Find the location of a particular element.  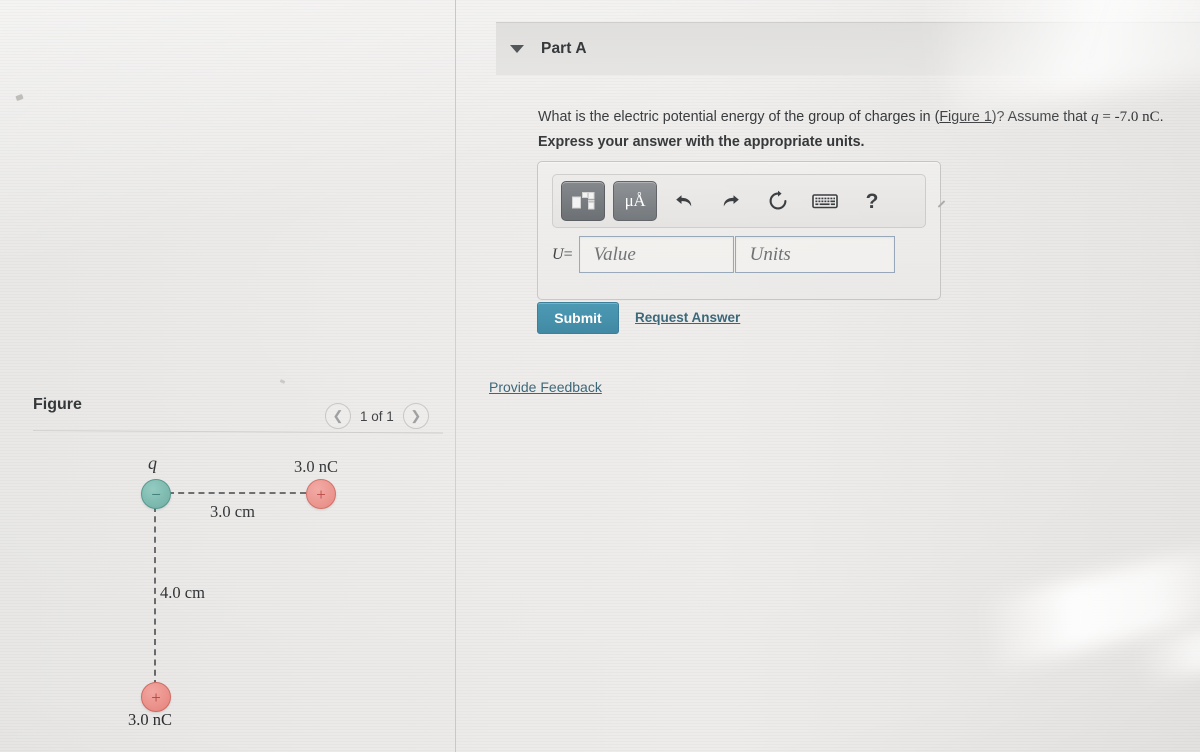

figure-navigation: ❮ 1 of 1 ❯ is located at coordinates (377, 416).